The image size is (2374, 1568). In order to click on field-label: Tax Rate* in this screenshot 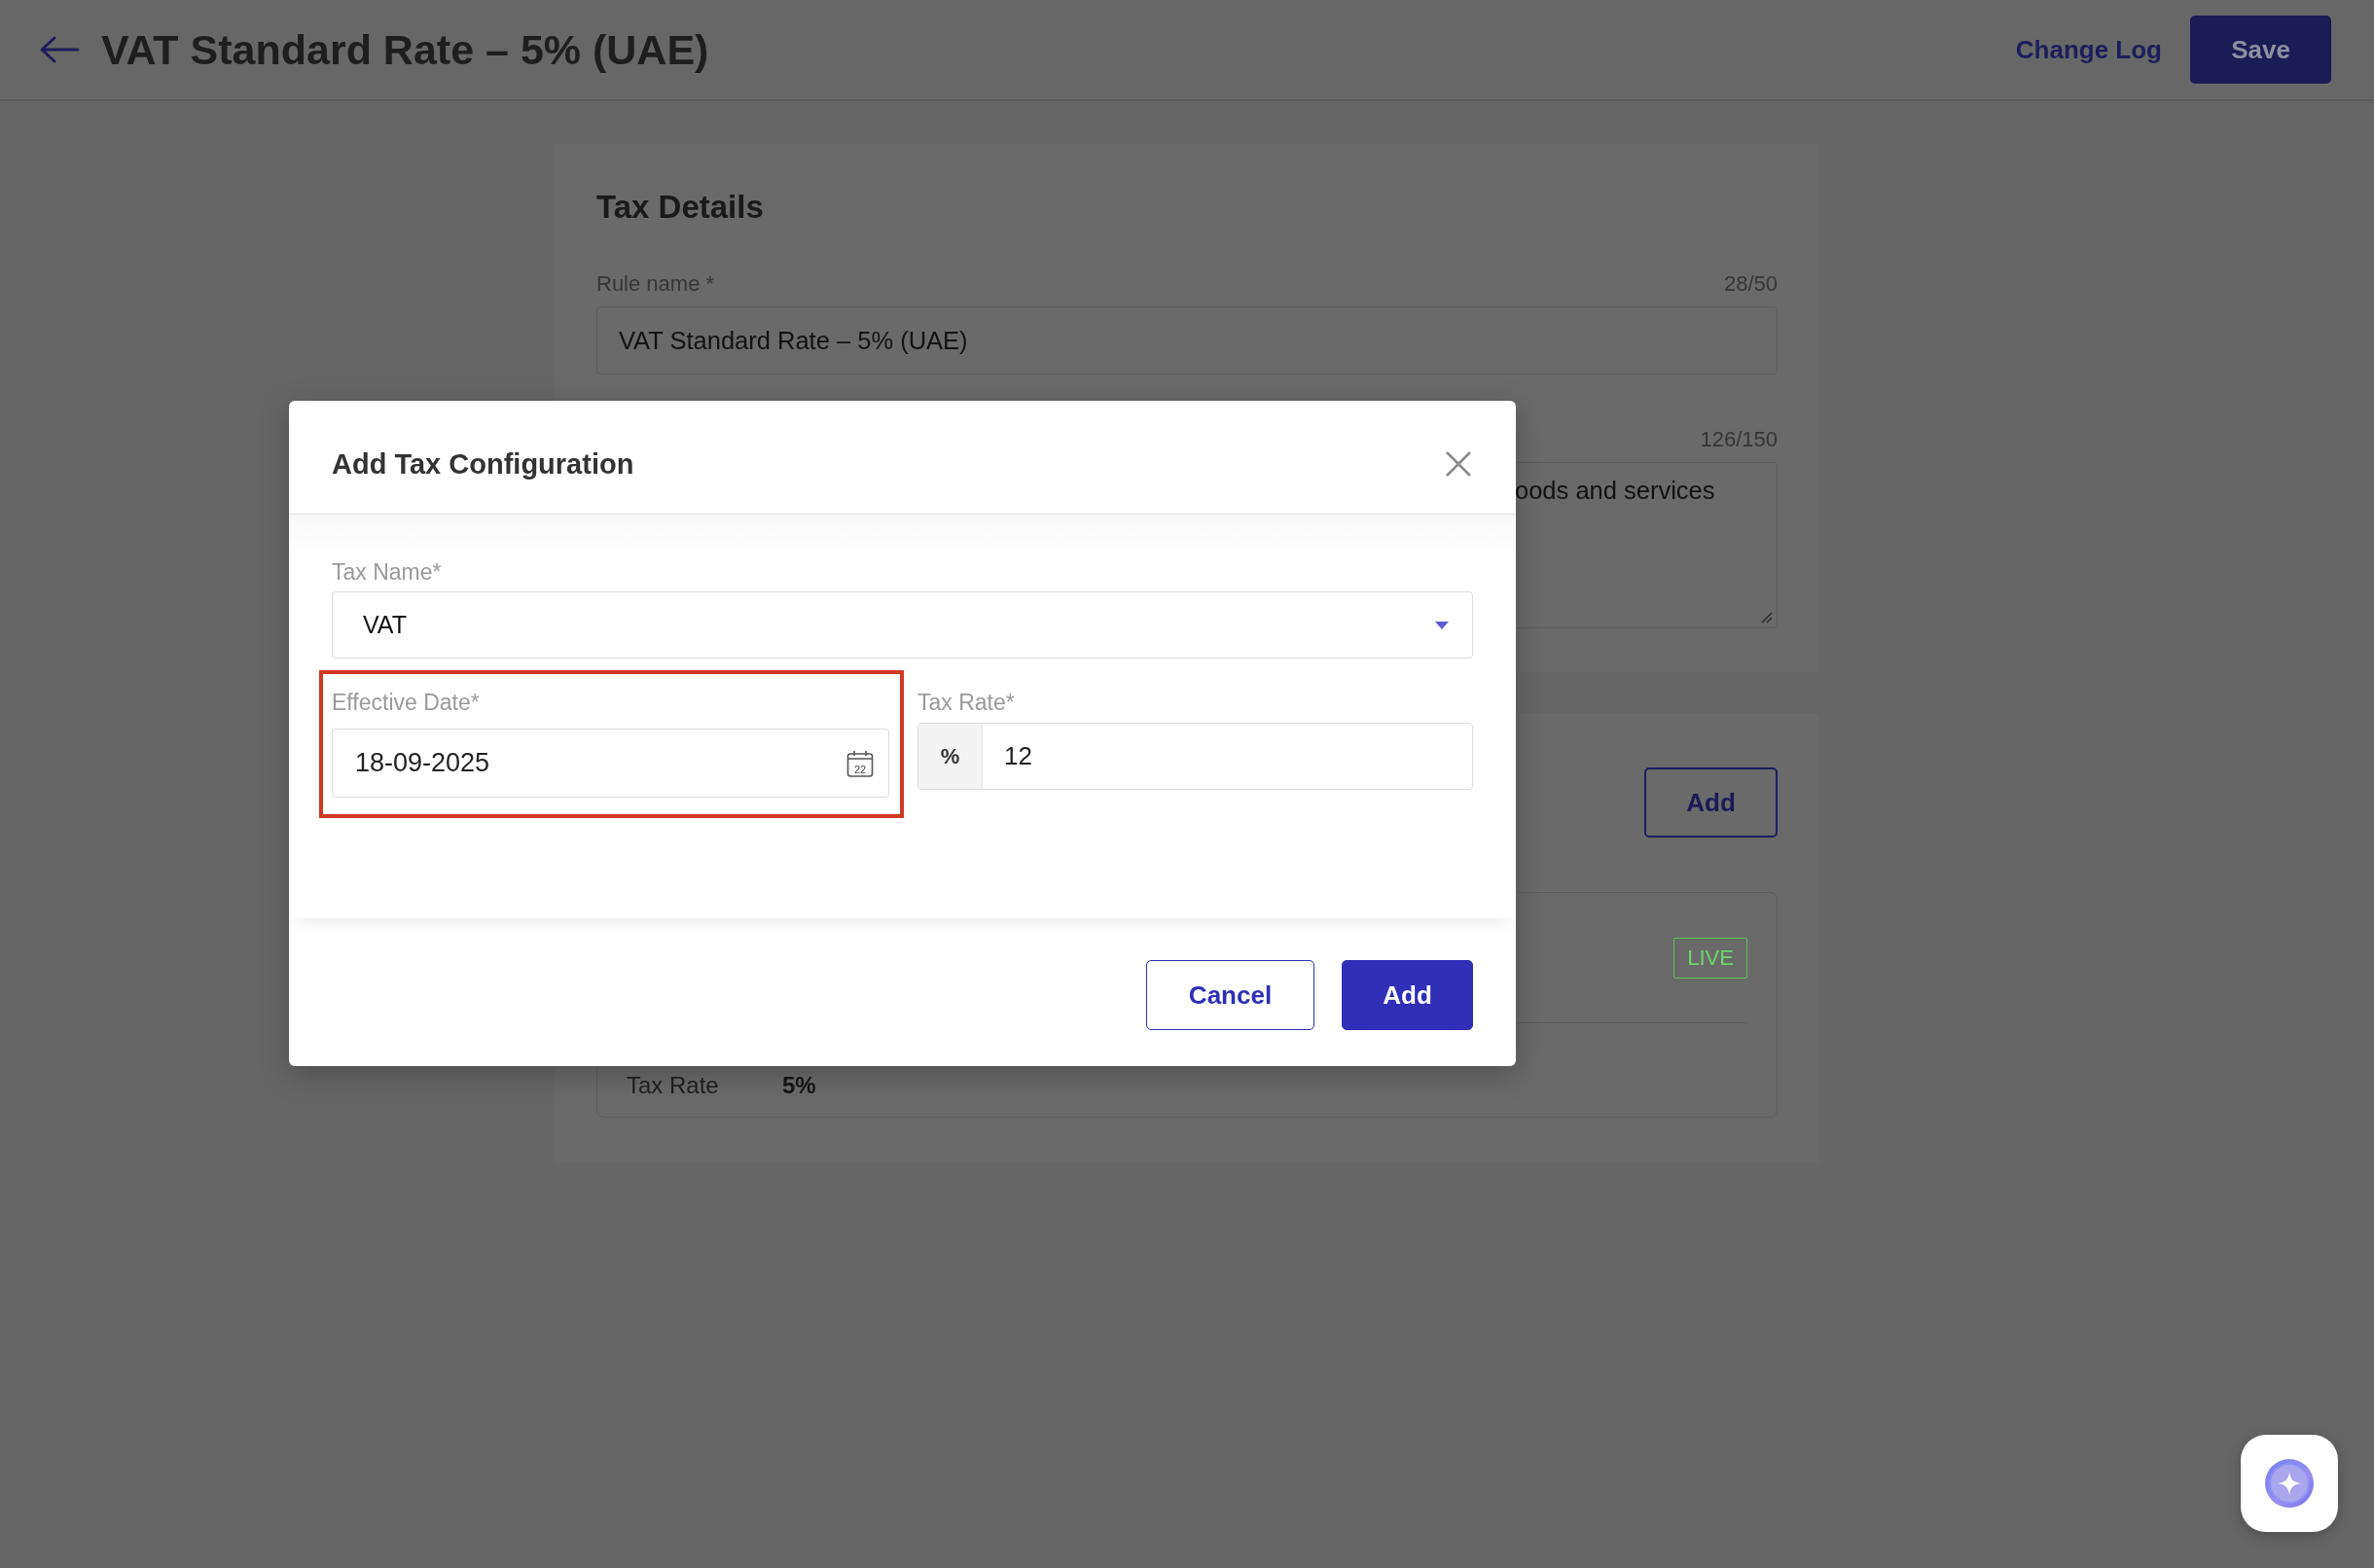, I will do `click(966, 703)`.